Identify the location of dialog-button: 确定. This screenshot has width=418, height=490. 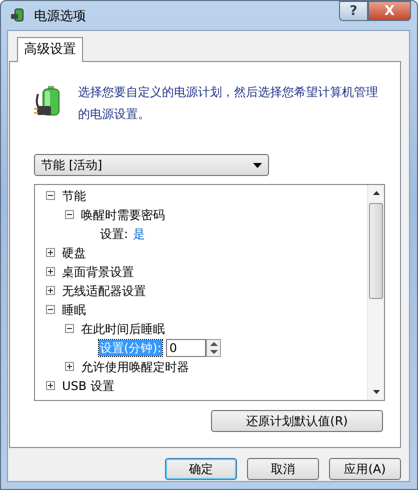
(201, 469).